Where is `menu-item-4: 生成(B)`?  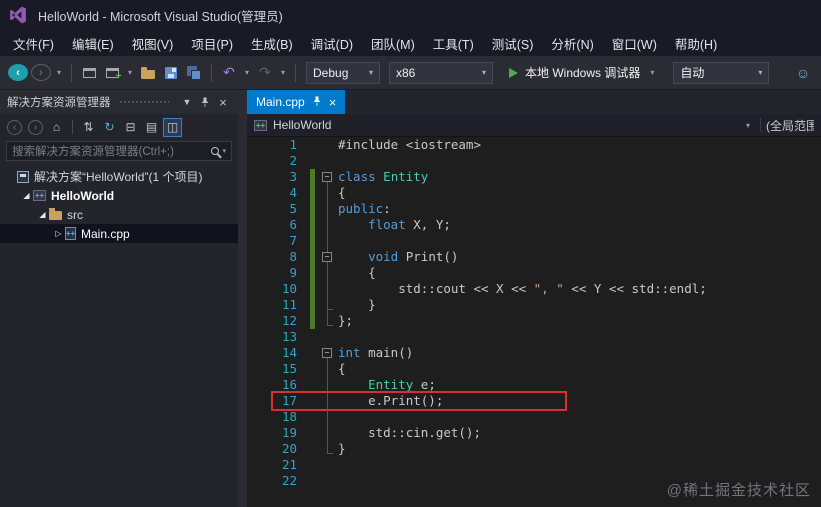
menu-item-4: 生成(B) is located at coordinates (272, 43).